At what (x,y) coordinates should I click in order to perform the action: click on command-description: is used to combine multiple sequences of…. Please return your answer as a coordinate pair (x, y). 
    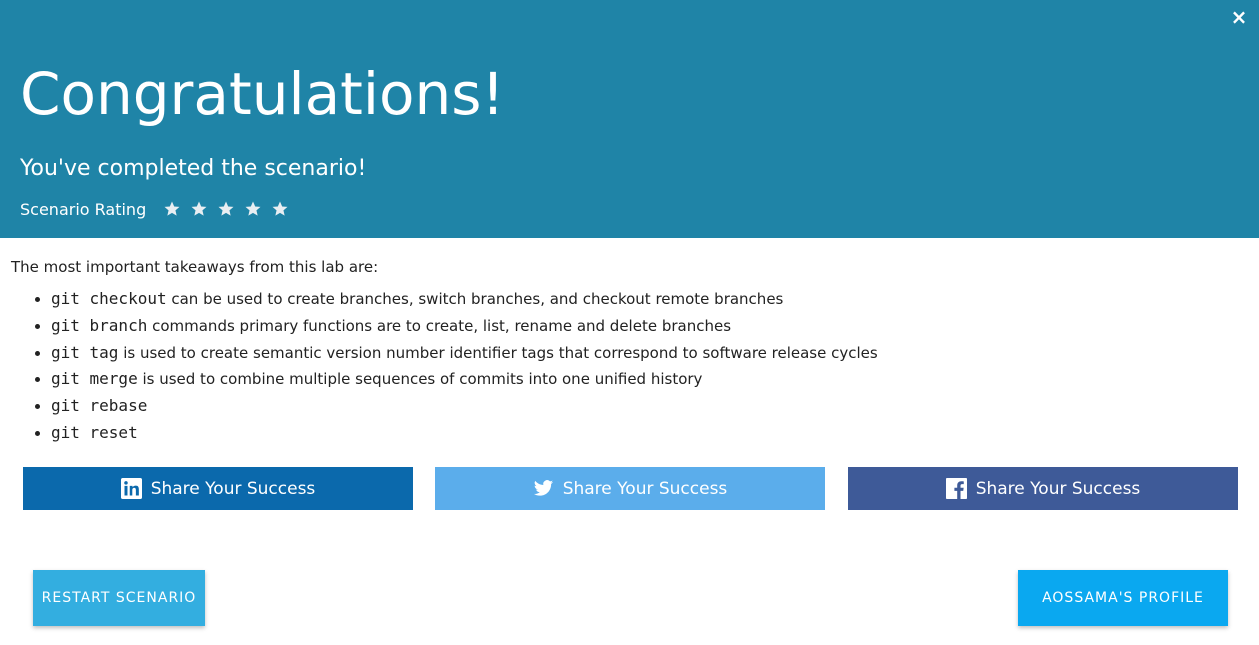
    Looking at the image, I should click on (420, 379).